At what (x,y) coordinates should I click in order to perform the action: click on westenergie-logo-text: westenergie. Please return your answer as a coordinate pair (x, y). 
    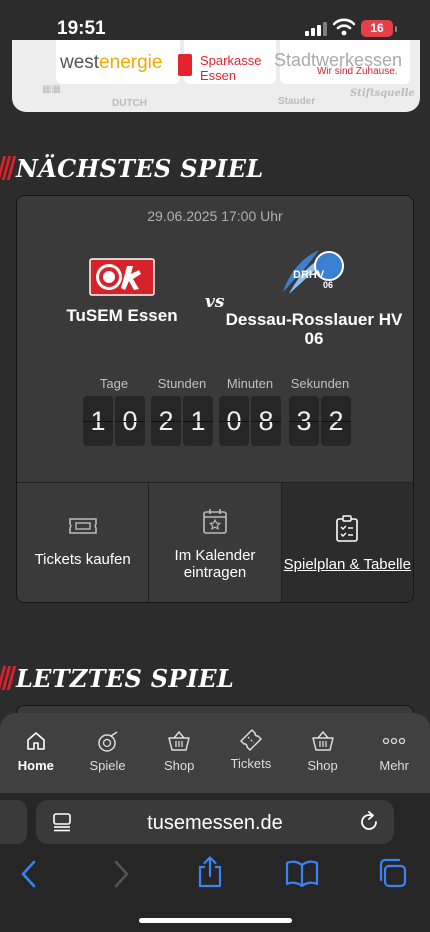
    Looking at the image, I should click on (111, 62).